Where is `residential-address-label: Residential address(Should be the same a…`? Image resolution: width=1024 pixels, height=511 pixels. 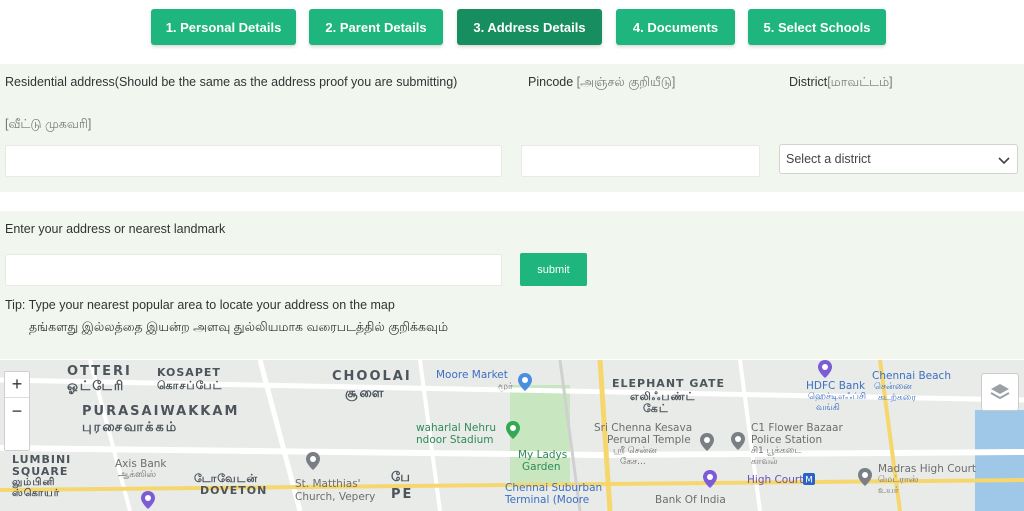 residential-address-label: Residential address(Should be the same a… is located at coordinates (231, 82).